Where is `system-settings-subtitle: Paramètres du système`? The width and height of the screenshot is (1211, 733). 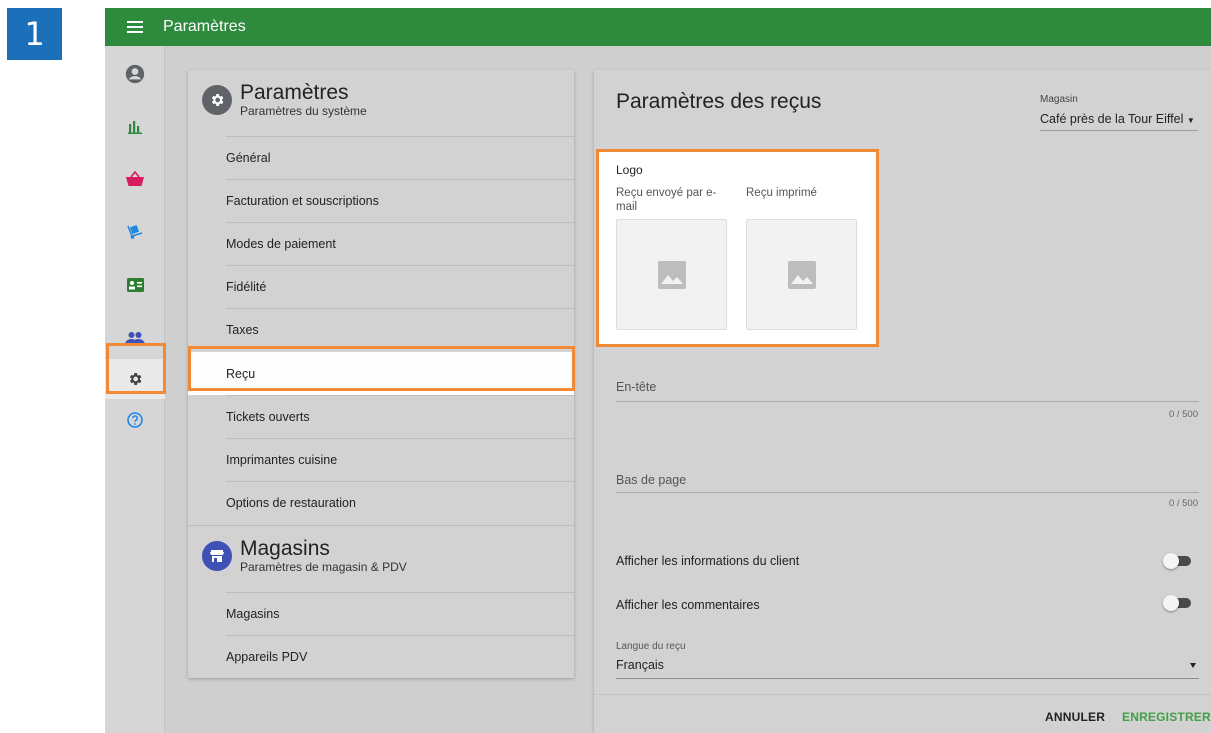 system-settings-subtitle: Paramètres du système is located at coordinates (303, 111).